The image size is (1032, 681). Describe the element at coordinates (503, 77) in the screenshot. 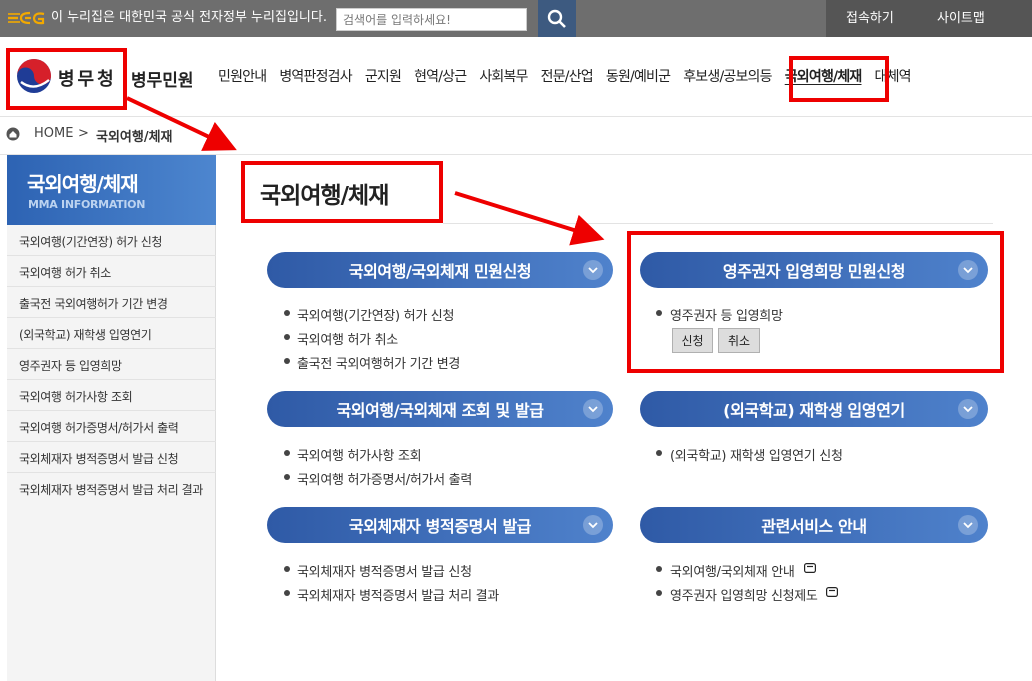

I see `nav-social-service: 사회복무` at that location.